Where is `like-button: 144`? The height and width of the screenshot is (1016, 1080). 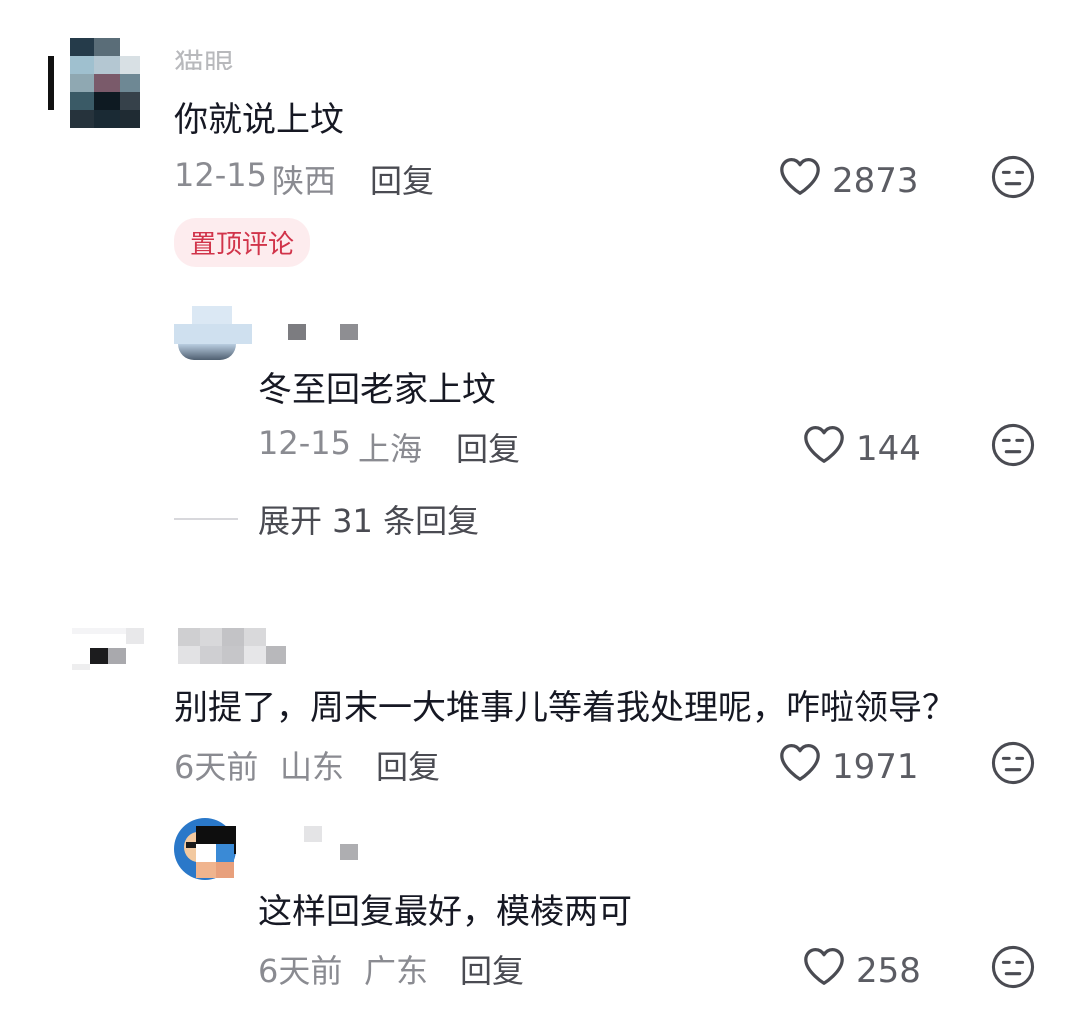
like-button: 144 is located at coordinates (861, 448).